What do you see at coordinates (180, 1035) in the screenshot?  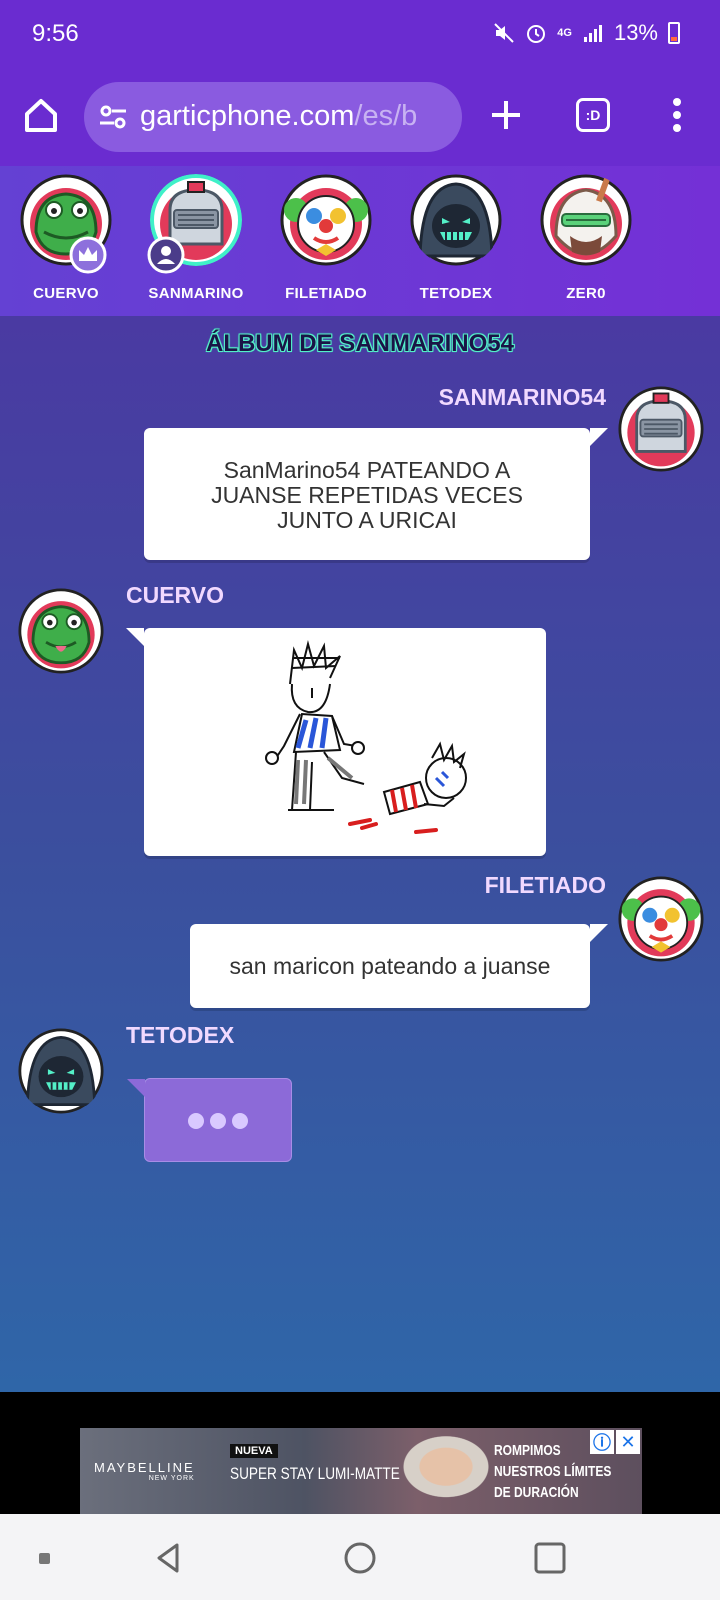 I see `message-username: TETODEX` at bounding box center [180, 1035].